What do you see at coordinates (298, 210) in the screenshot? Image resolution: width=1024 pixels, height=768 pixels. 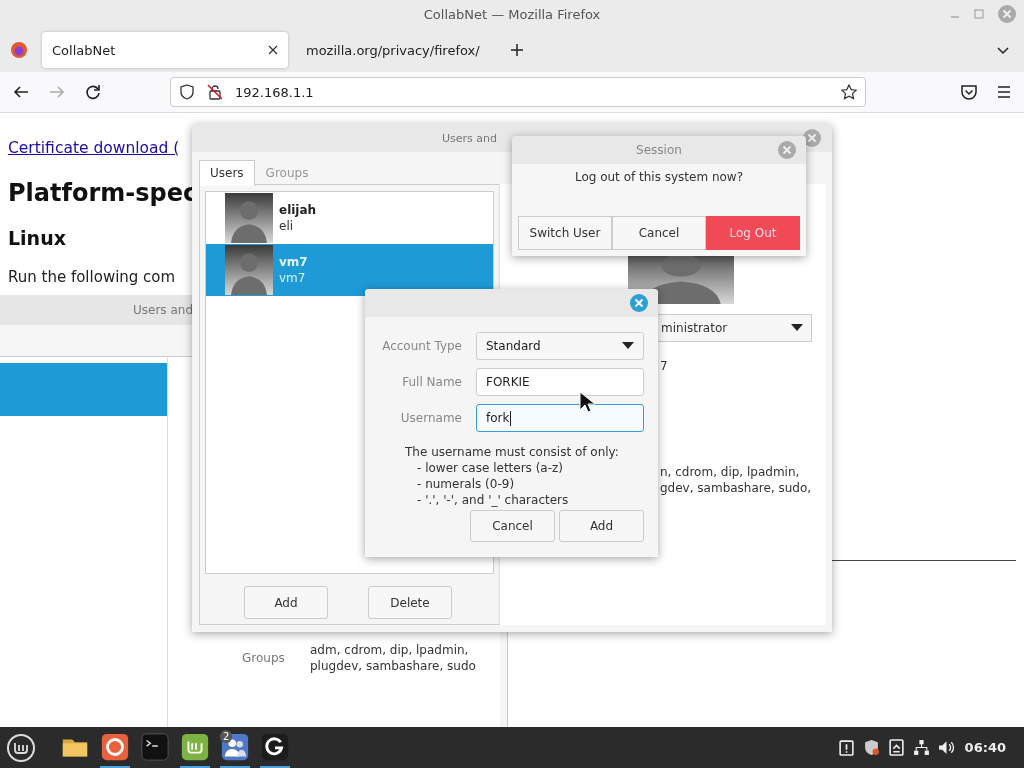 I see `user-name: elijah` at bounding box center [298, 210].